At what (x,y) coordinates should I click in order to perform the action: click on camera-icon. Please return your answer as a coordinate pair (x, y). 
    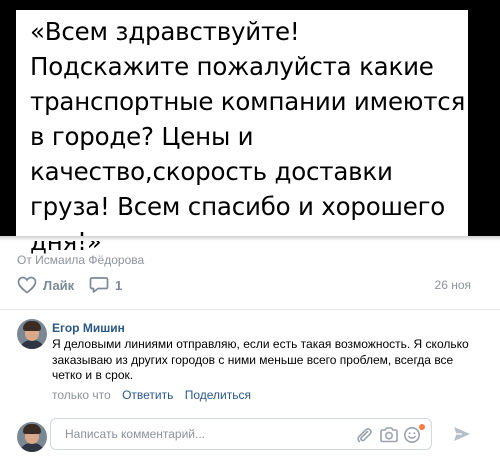
    Looking at the image, I should click on (389, 437).